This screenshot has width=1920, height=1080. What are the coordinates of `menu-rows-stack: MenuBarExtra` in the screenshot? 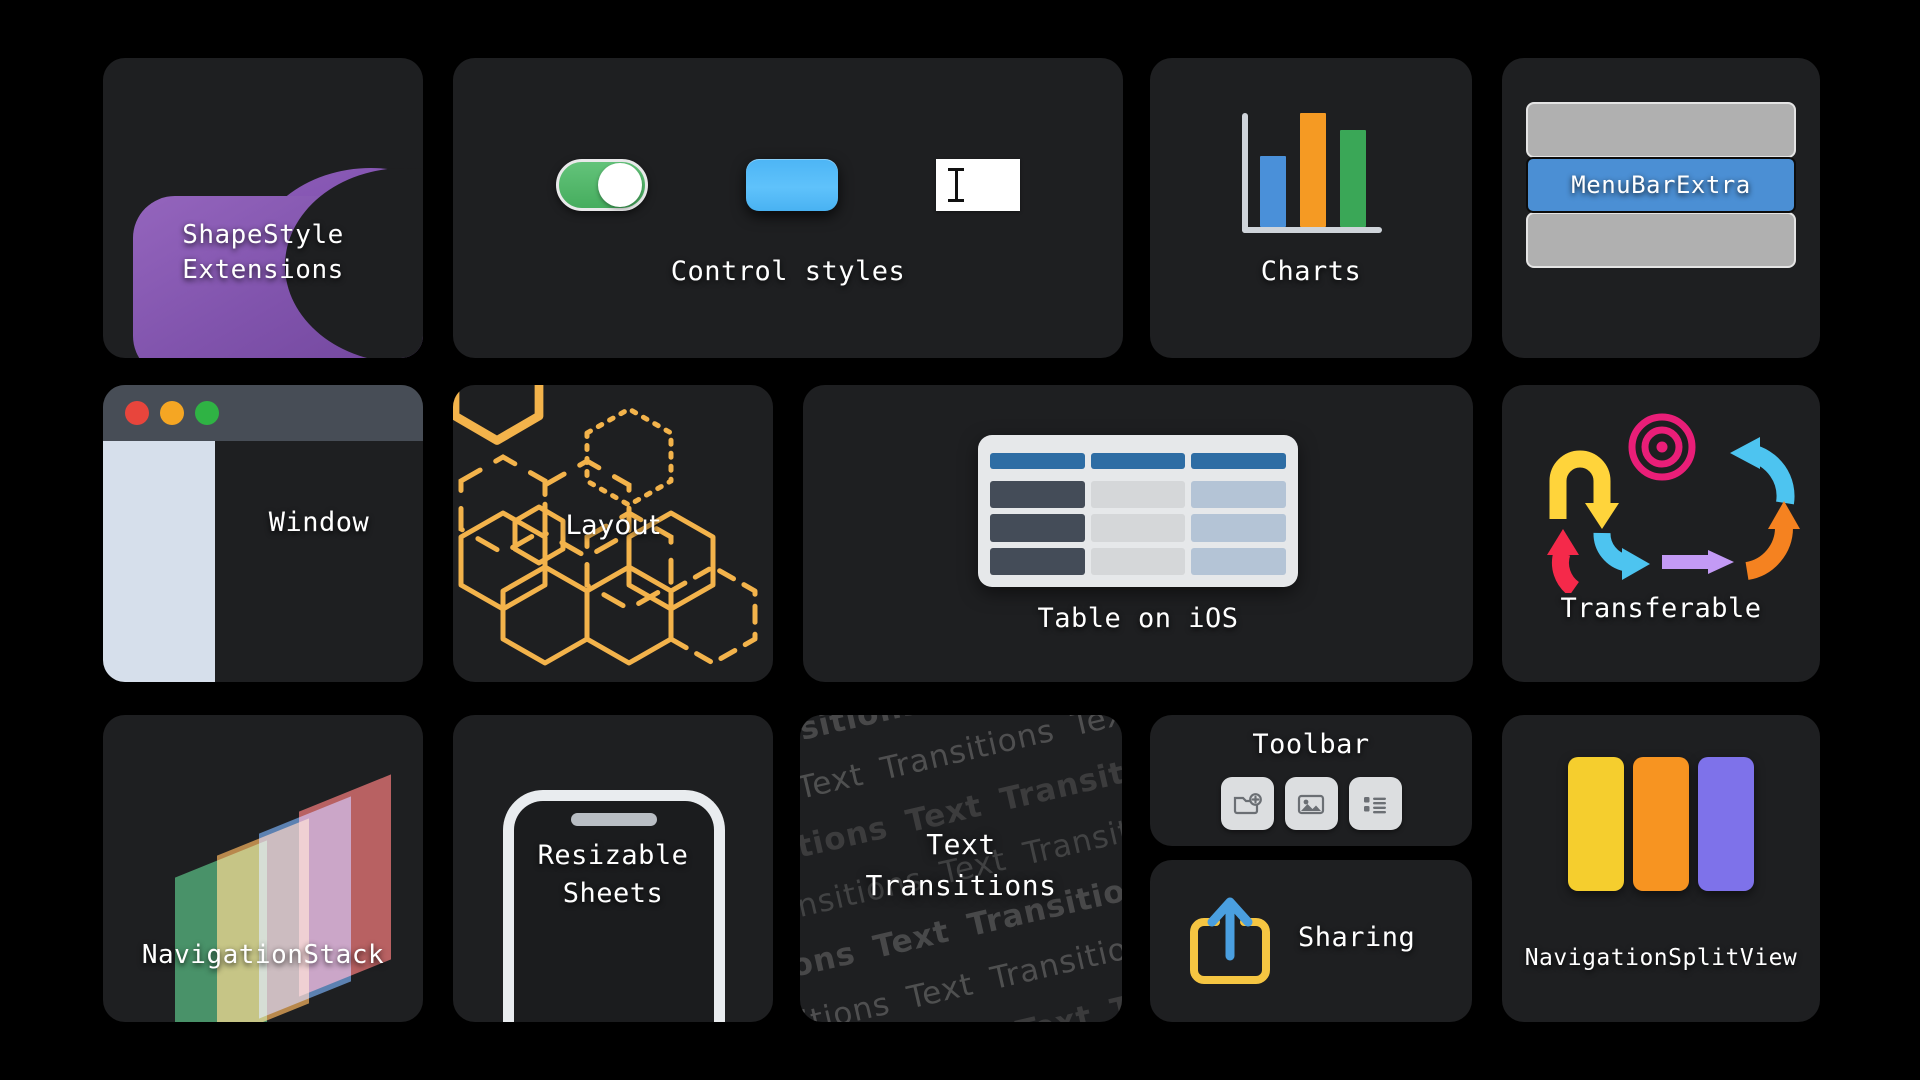 It's located at (1661, 185).